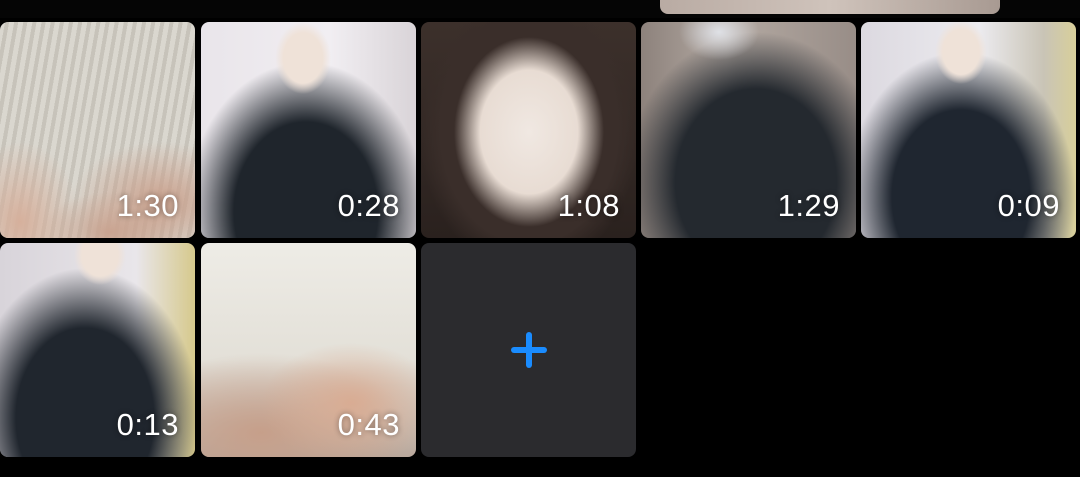 The image size is (1080, 477). I want to click on plus-icon, so click(529, 350).